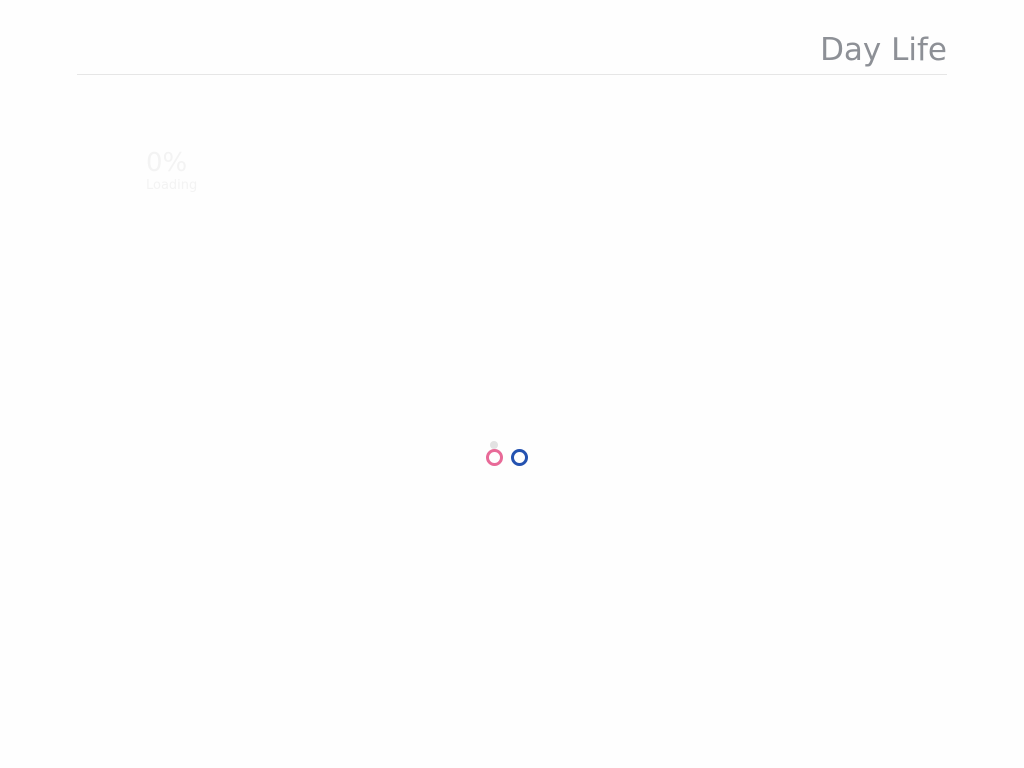  What do you see at coordinates (508, 455) in the screenshot?
I see `loading-spinner` at bounding box center [508, 455].